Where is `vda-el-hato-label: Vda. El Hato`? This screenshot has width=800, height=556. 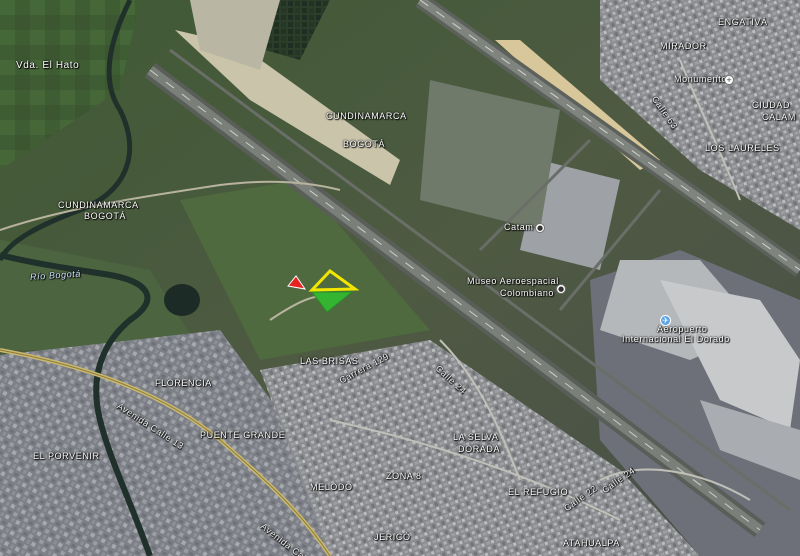 vda-el-hato-label: Vda. El Hato is located at coordinates (48, 65).